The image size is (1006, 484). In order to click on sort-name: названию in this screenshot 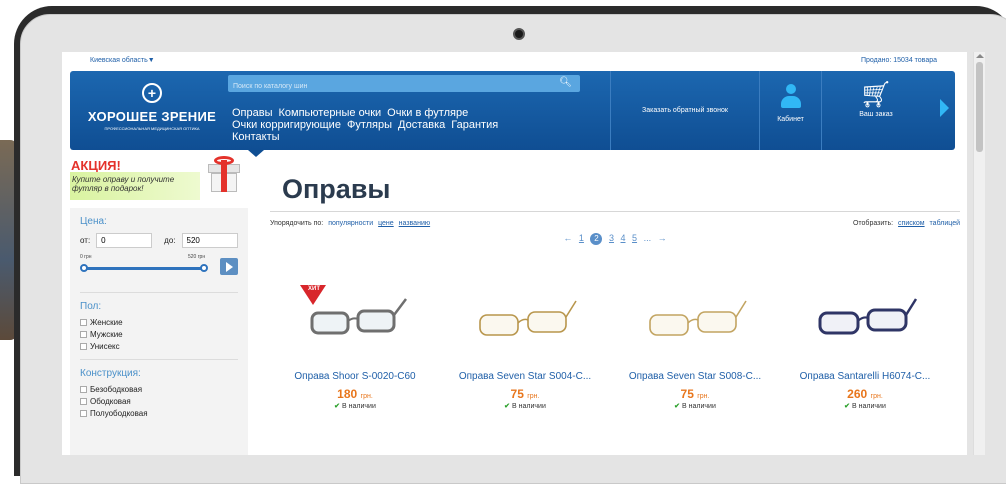, I will do `click(414, 223)`.